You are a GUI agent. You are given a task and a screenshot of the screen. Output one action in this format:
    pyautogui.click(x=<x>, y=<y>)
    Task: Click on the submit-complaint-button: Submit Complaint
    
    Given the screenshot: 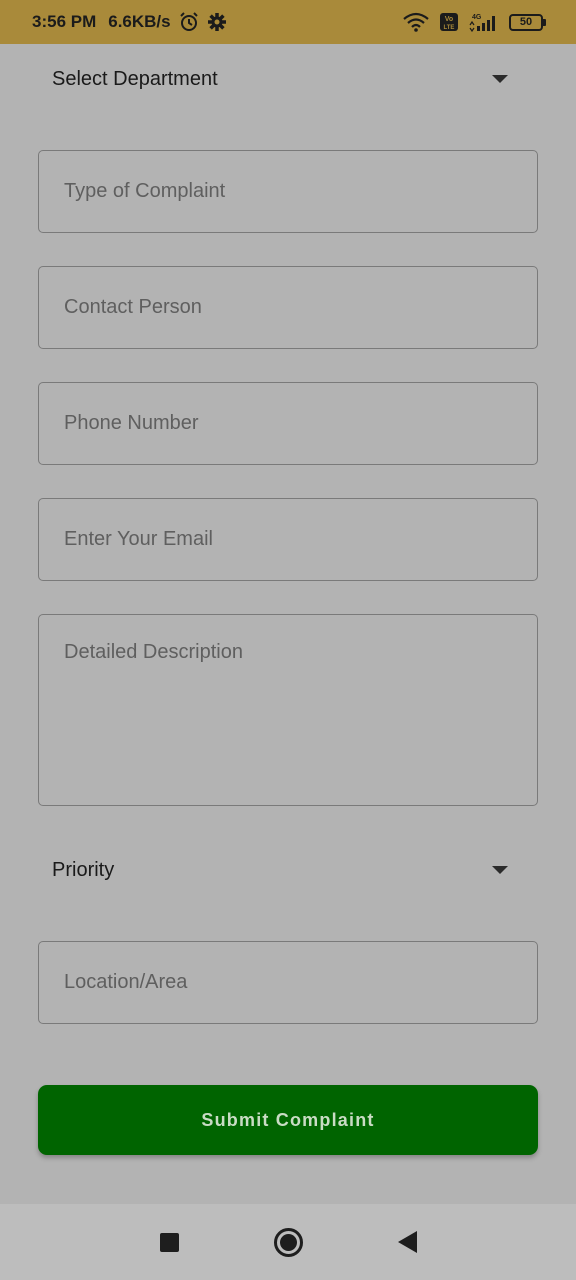 What is the action you would take?
    pyautogui.click(x=288, y=1120)
    